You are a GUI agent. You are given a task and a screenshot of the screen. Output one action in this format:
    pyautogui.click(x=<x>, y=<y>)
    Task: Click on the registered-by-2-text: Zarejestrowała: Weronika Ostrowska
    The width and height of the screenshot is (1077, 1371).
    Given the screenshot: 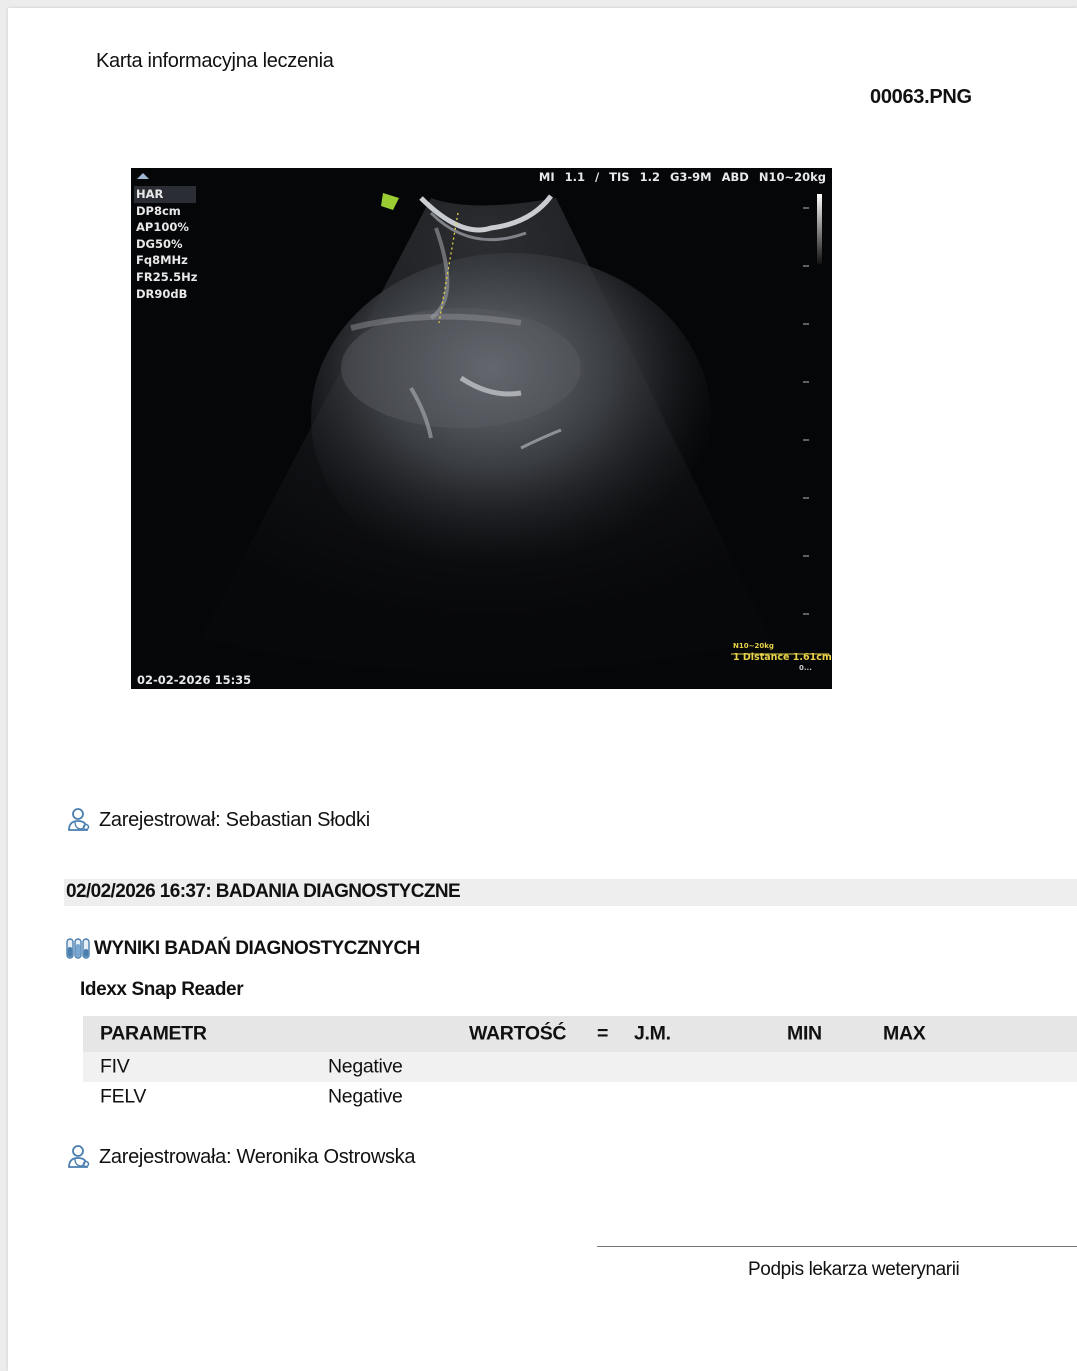 What is the action you would take?
    pyautogui.click(x=257, y=1156)
    